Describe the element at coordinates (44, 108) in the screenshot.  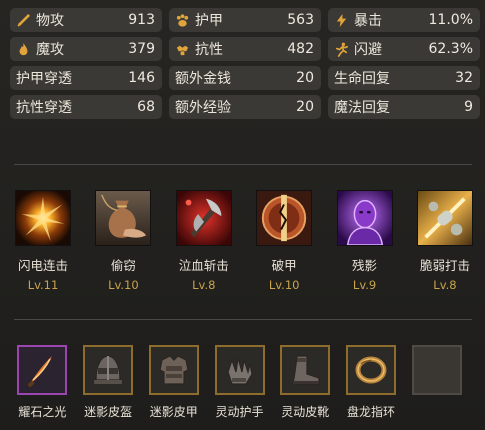
I see `stat-label: 抗性穿透` at that location.